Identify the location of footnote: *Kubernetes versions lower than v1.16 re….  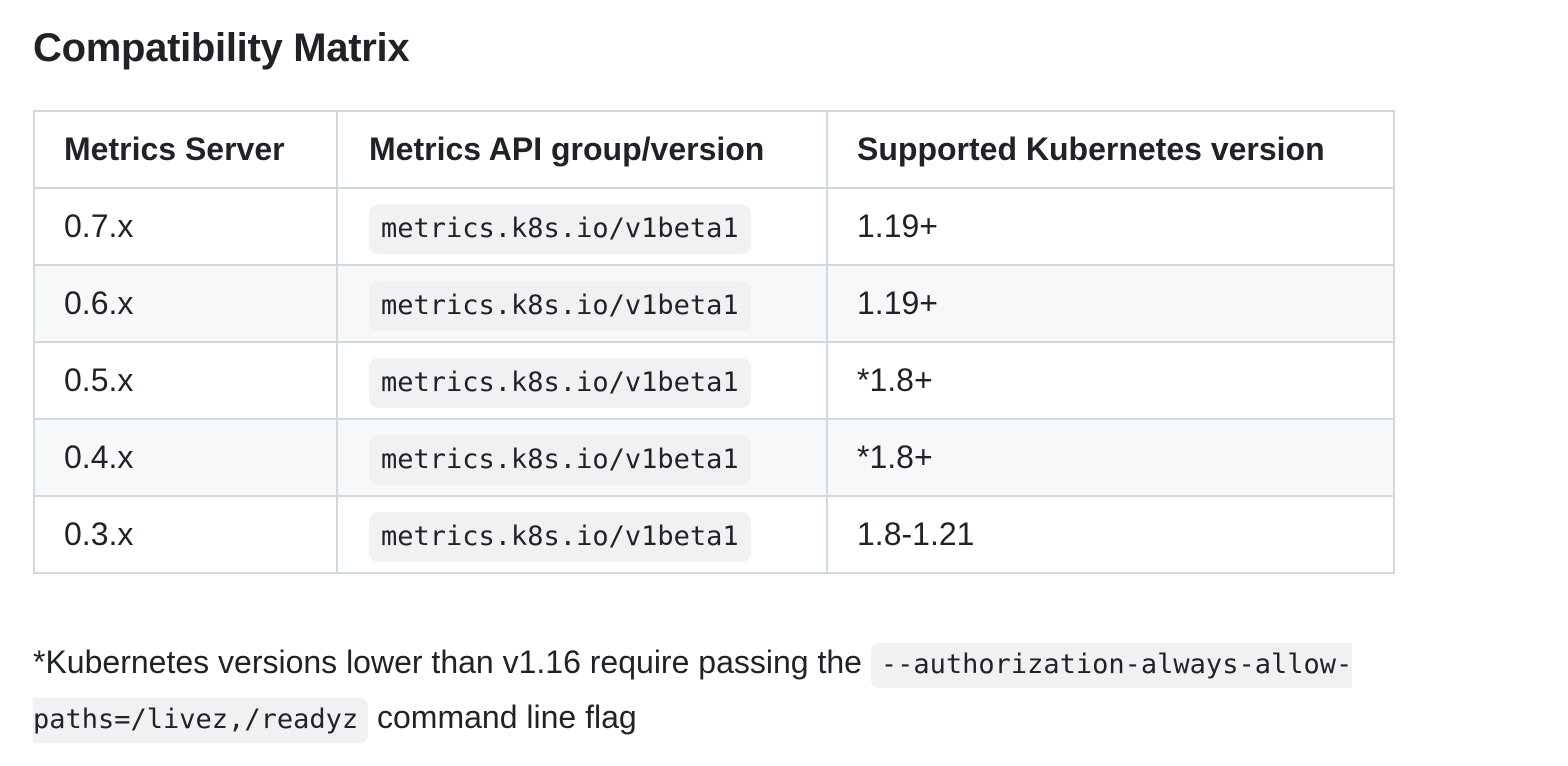
(768, 691).